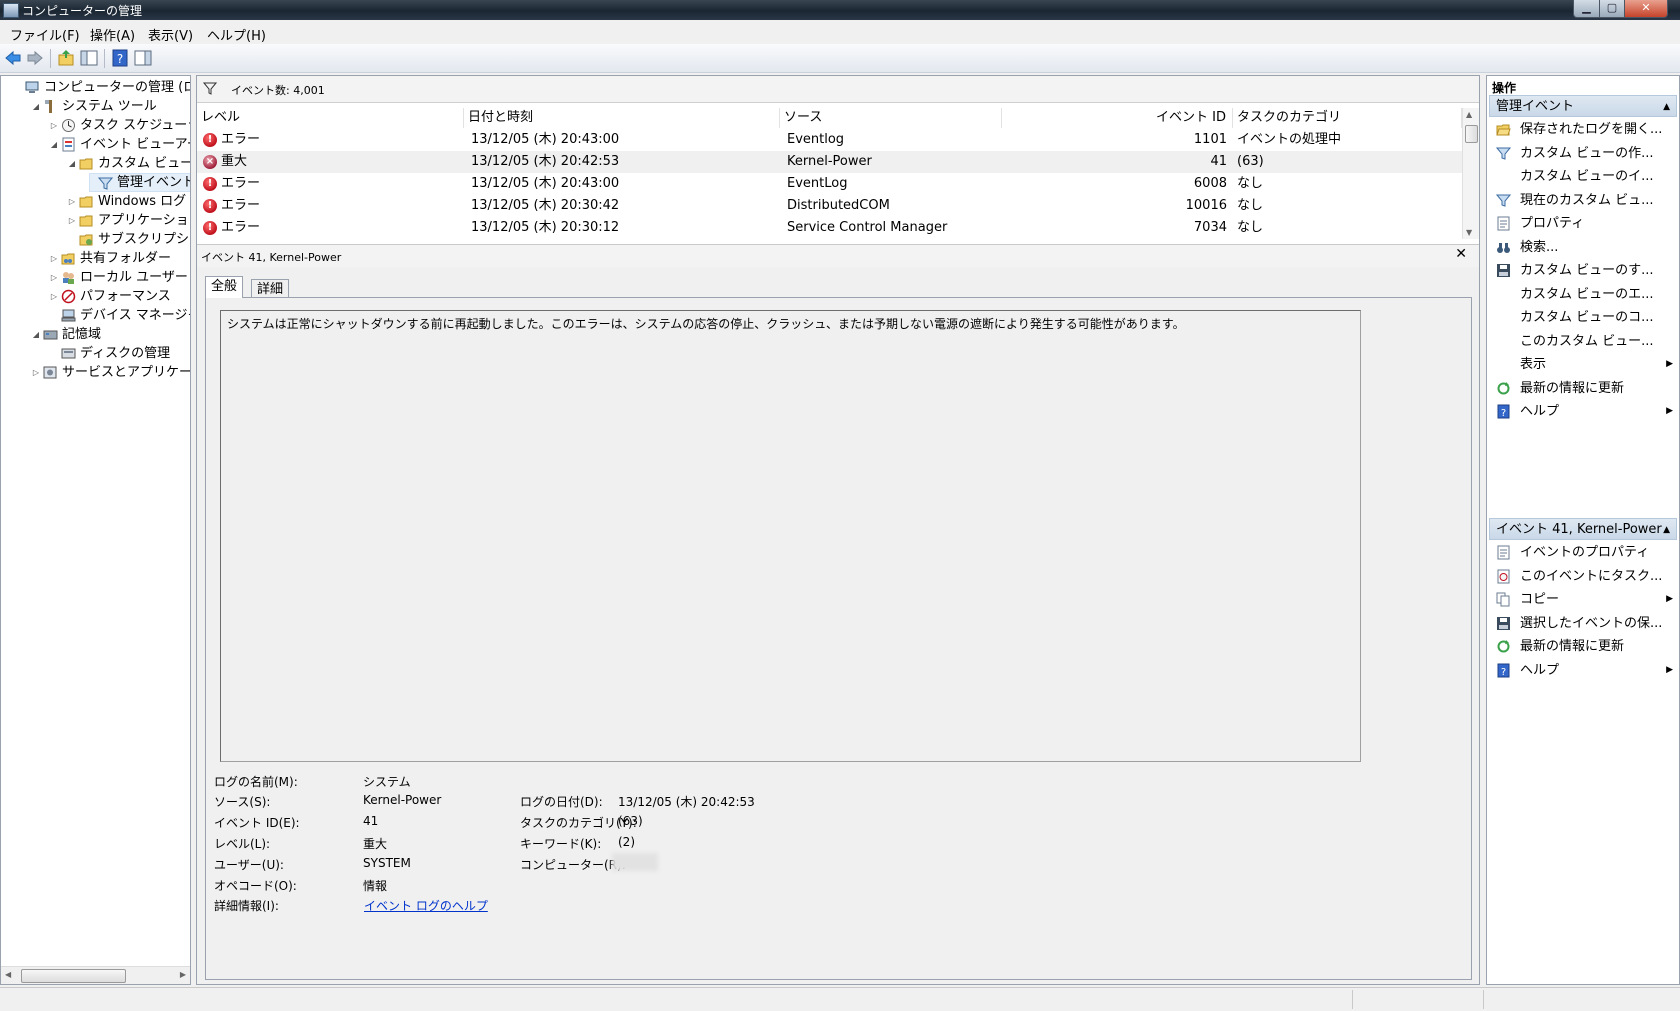  What do you see at coordinates (13, 58) in the screenshot?
I see `back-icon` at bounding box center [13, 58].